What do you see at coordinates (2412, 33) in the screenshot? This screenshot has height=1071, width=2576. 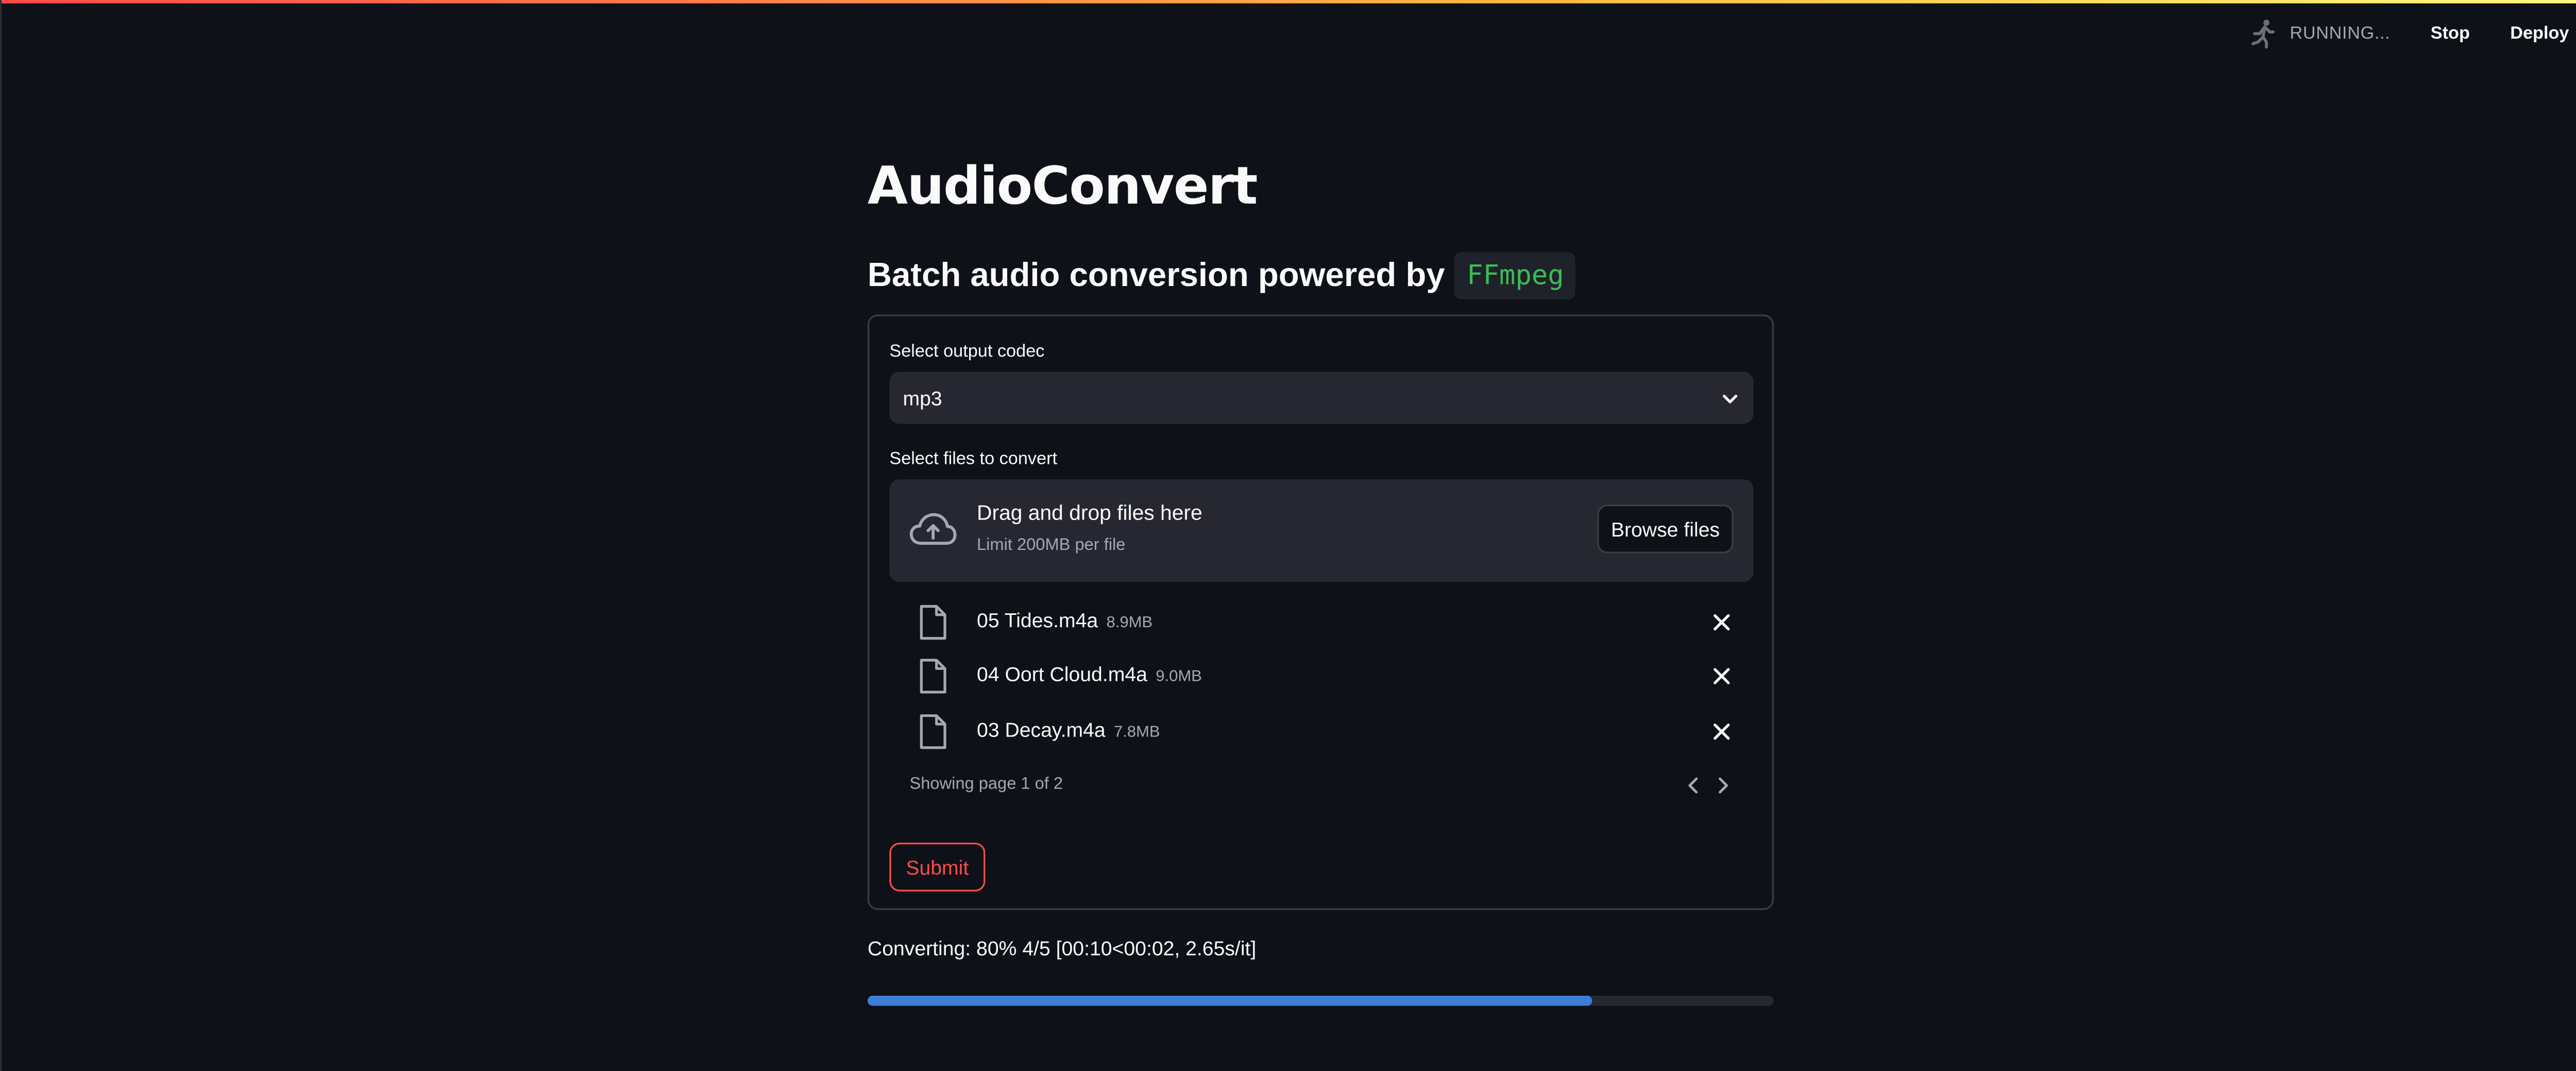 I see `header-toolbar: RUNNING... Stop Deploy` at bounding box center [2412, 33].